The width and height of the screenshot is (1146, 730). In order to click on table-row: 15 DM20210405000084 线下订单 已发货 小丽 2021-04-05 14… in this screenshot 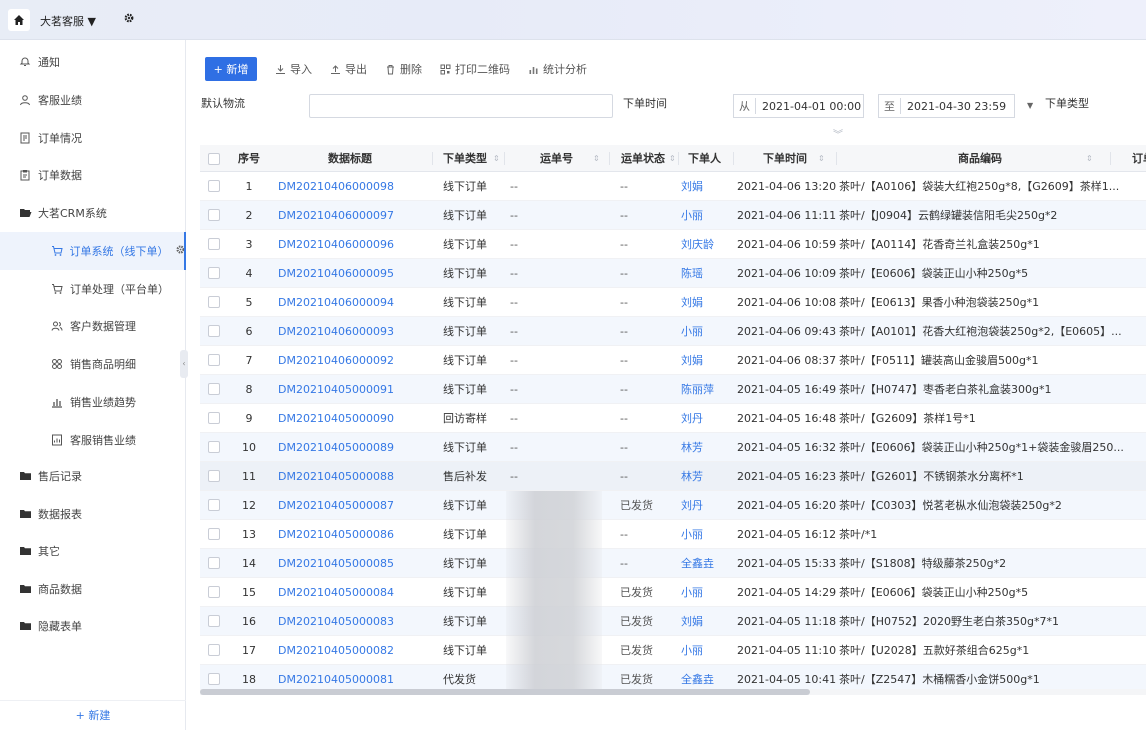, I will do `click(673, 592)`.